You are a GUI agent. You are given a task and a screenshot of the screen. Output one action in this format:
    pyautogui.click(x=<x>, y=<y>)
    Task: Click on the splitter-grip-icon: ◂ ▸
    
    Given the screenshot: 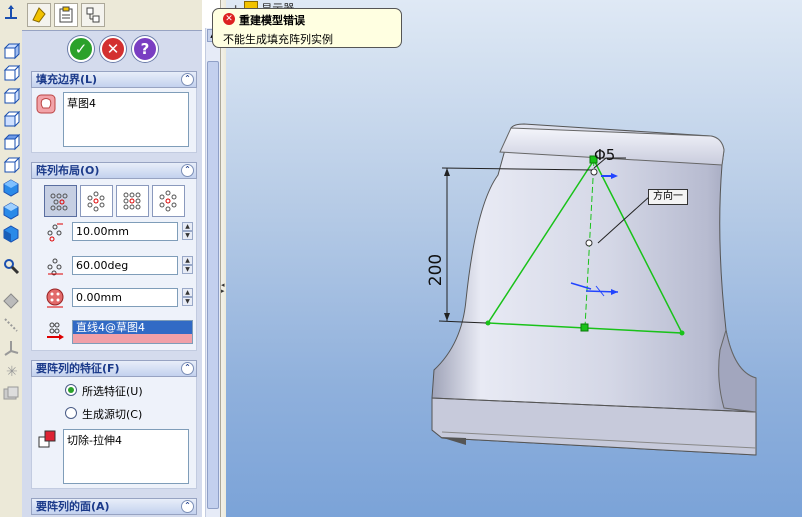 What is the action you would take?
    pyautogui.click(x=223, y=288)
    